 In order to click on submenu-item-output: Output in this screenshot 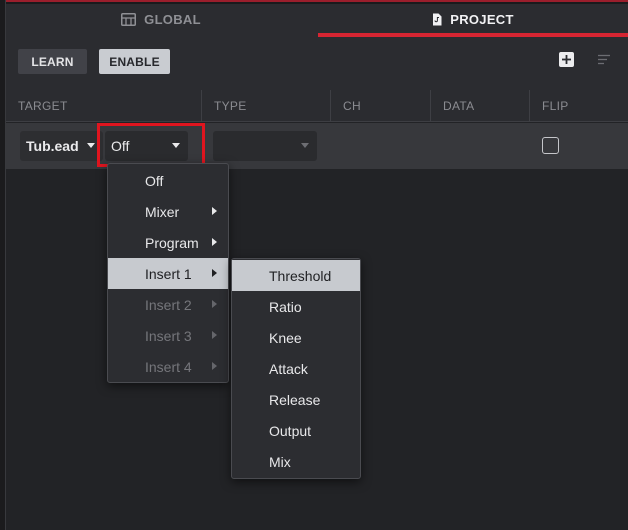, I will do `click(296, 430)`.